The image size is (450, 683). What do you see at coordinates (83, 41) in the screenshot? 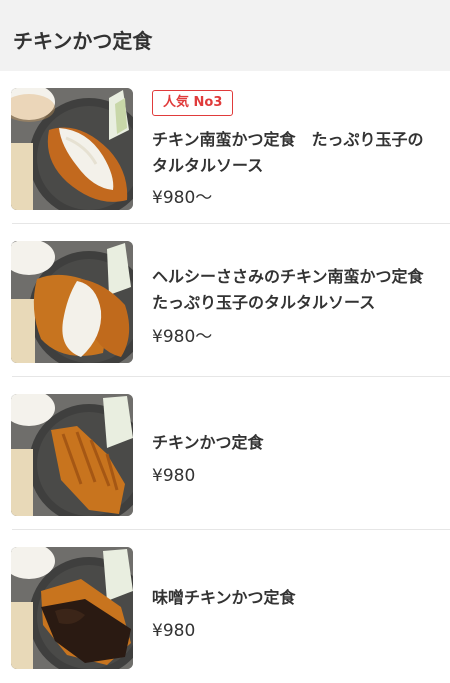
I see `page-title: チキンかつ定食` at bounding box center [83, 41].